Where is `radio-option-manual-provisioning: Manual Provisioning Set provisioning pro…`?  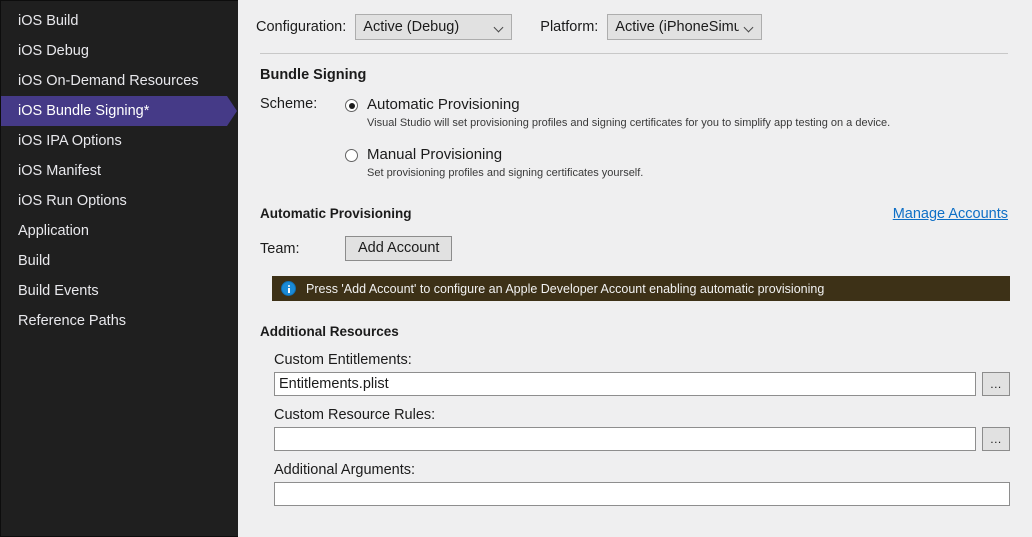
radio-option-manual-provisioning: Manual Provisioning Set provisioning pro… is located at coordinates (688, 162).